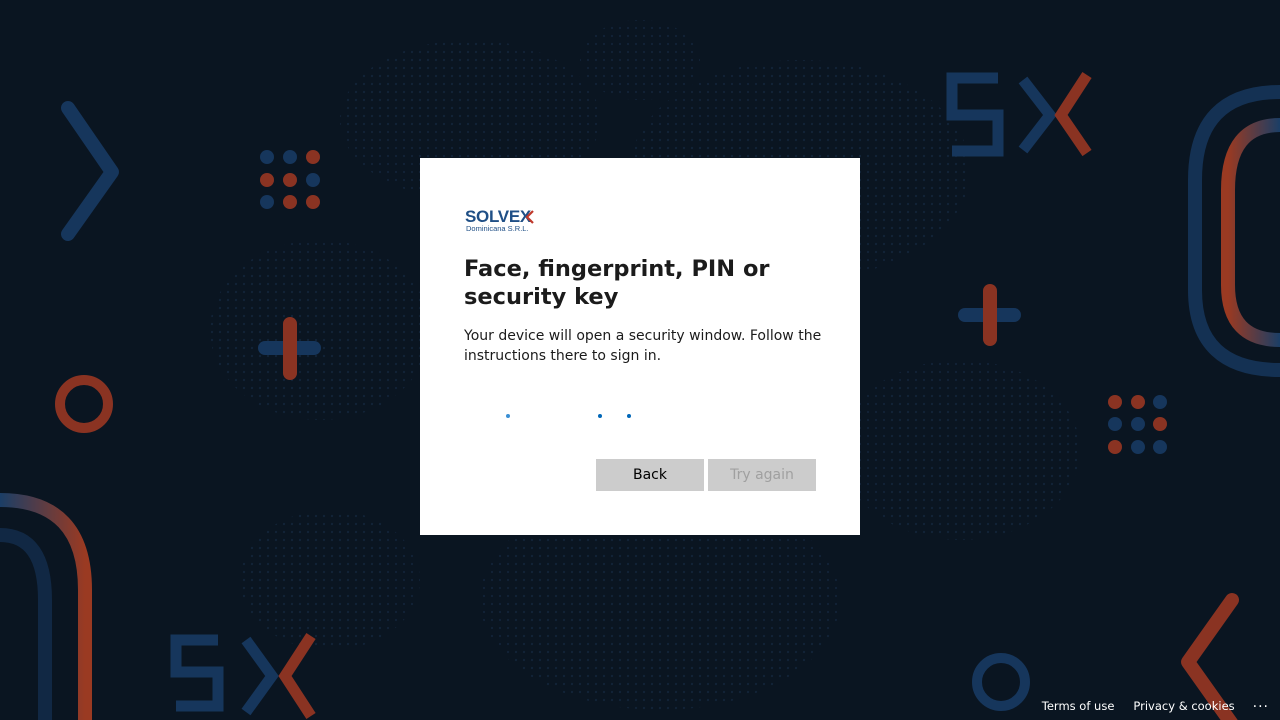 This screenshot has width=1280, height=720. I want to click on back-button: Back, so click(650, 475).